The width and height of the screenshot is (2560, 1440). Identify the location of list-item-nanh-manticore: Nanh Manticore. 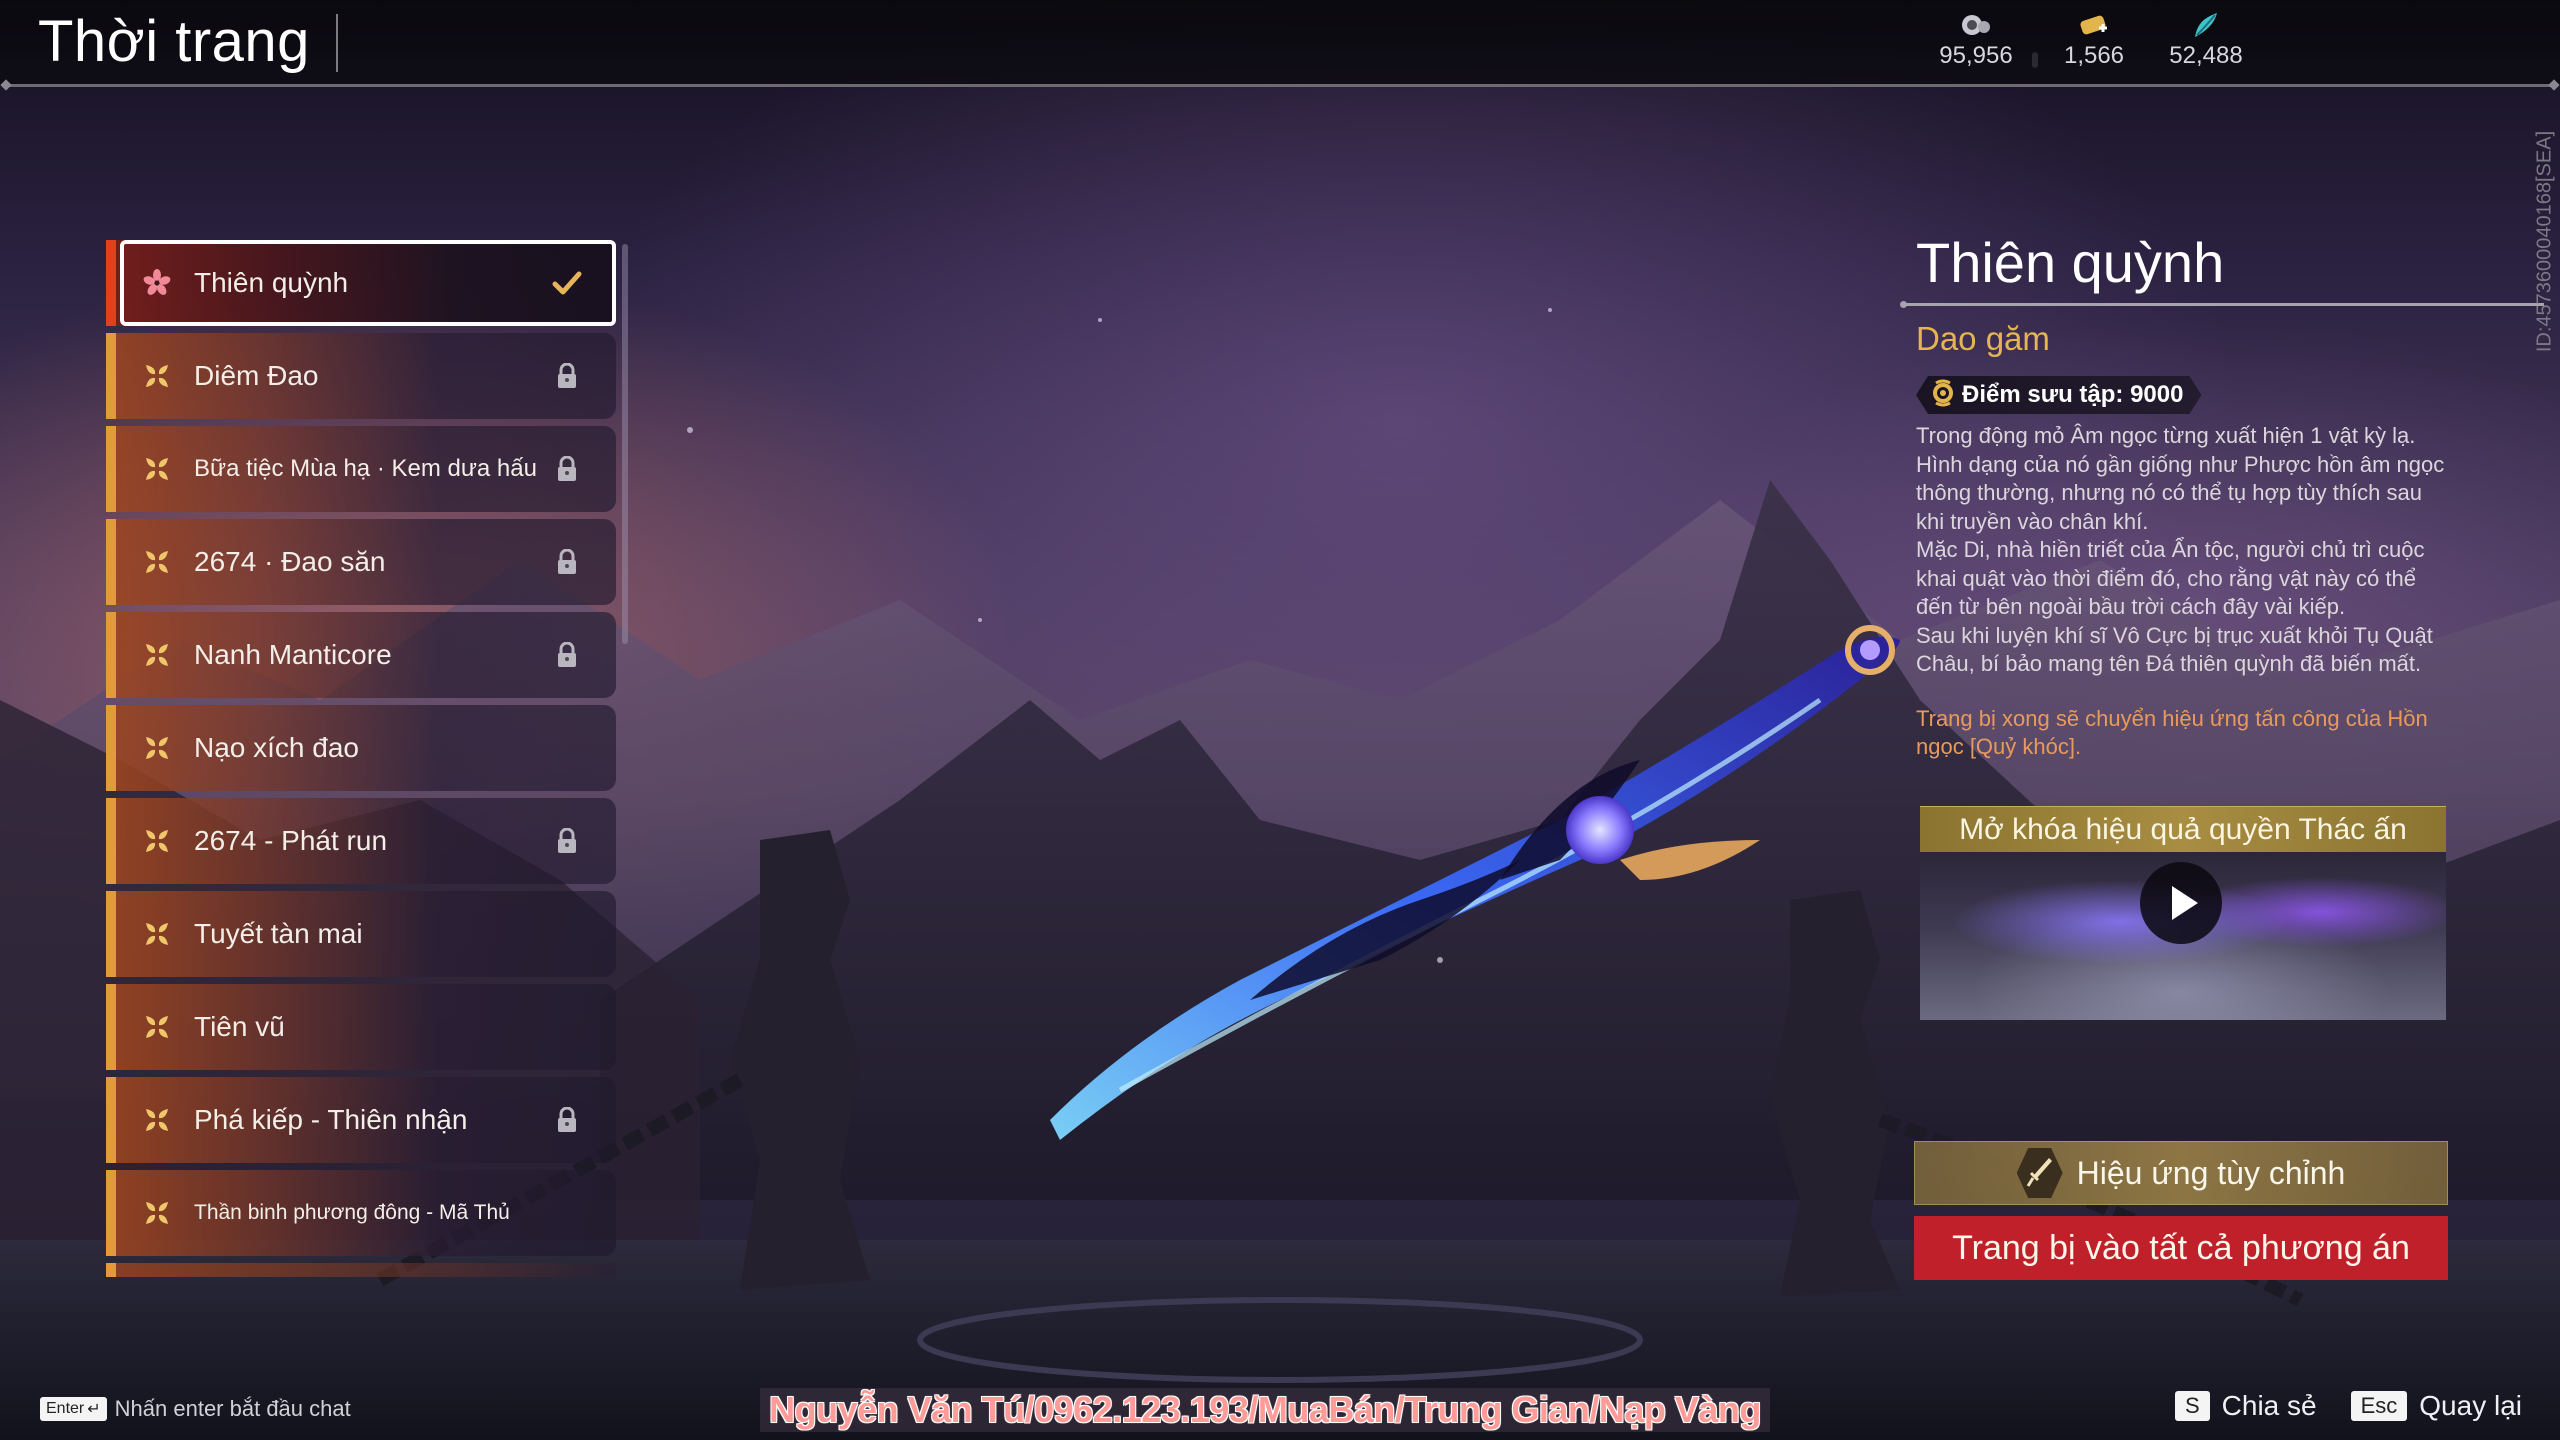
(361, 655).